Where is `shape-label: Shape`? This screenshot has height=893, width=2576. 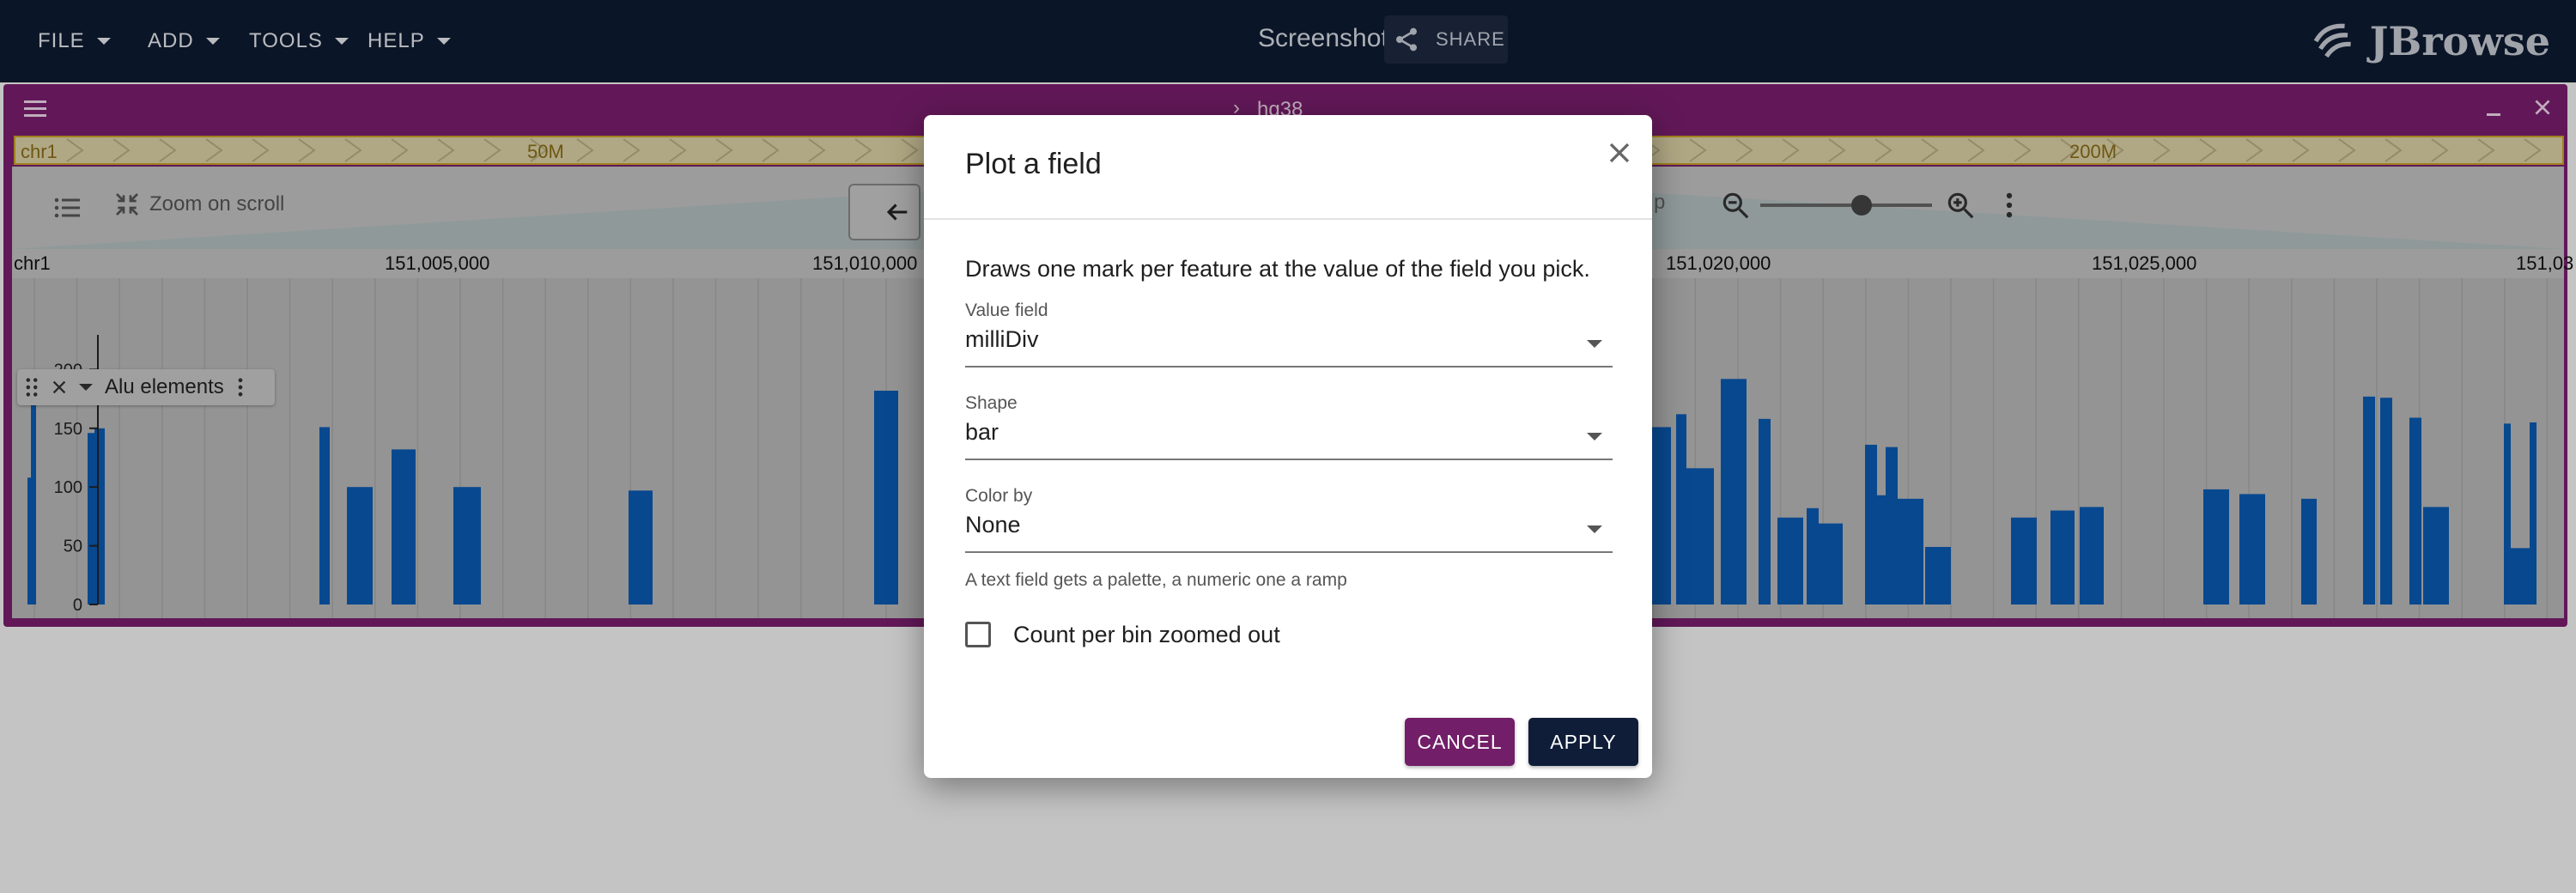 shape-label: Shape is located at coordinates (991, 403).